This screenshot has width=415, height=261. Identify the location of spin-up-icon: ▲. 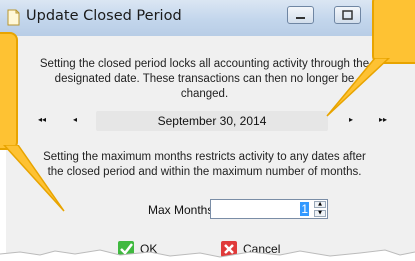
(320, 204).